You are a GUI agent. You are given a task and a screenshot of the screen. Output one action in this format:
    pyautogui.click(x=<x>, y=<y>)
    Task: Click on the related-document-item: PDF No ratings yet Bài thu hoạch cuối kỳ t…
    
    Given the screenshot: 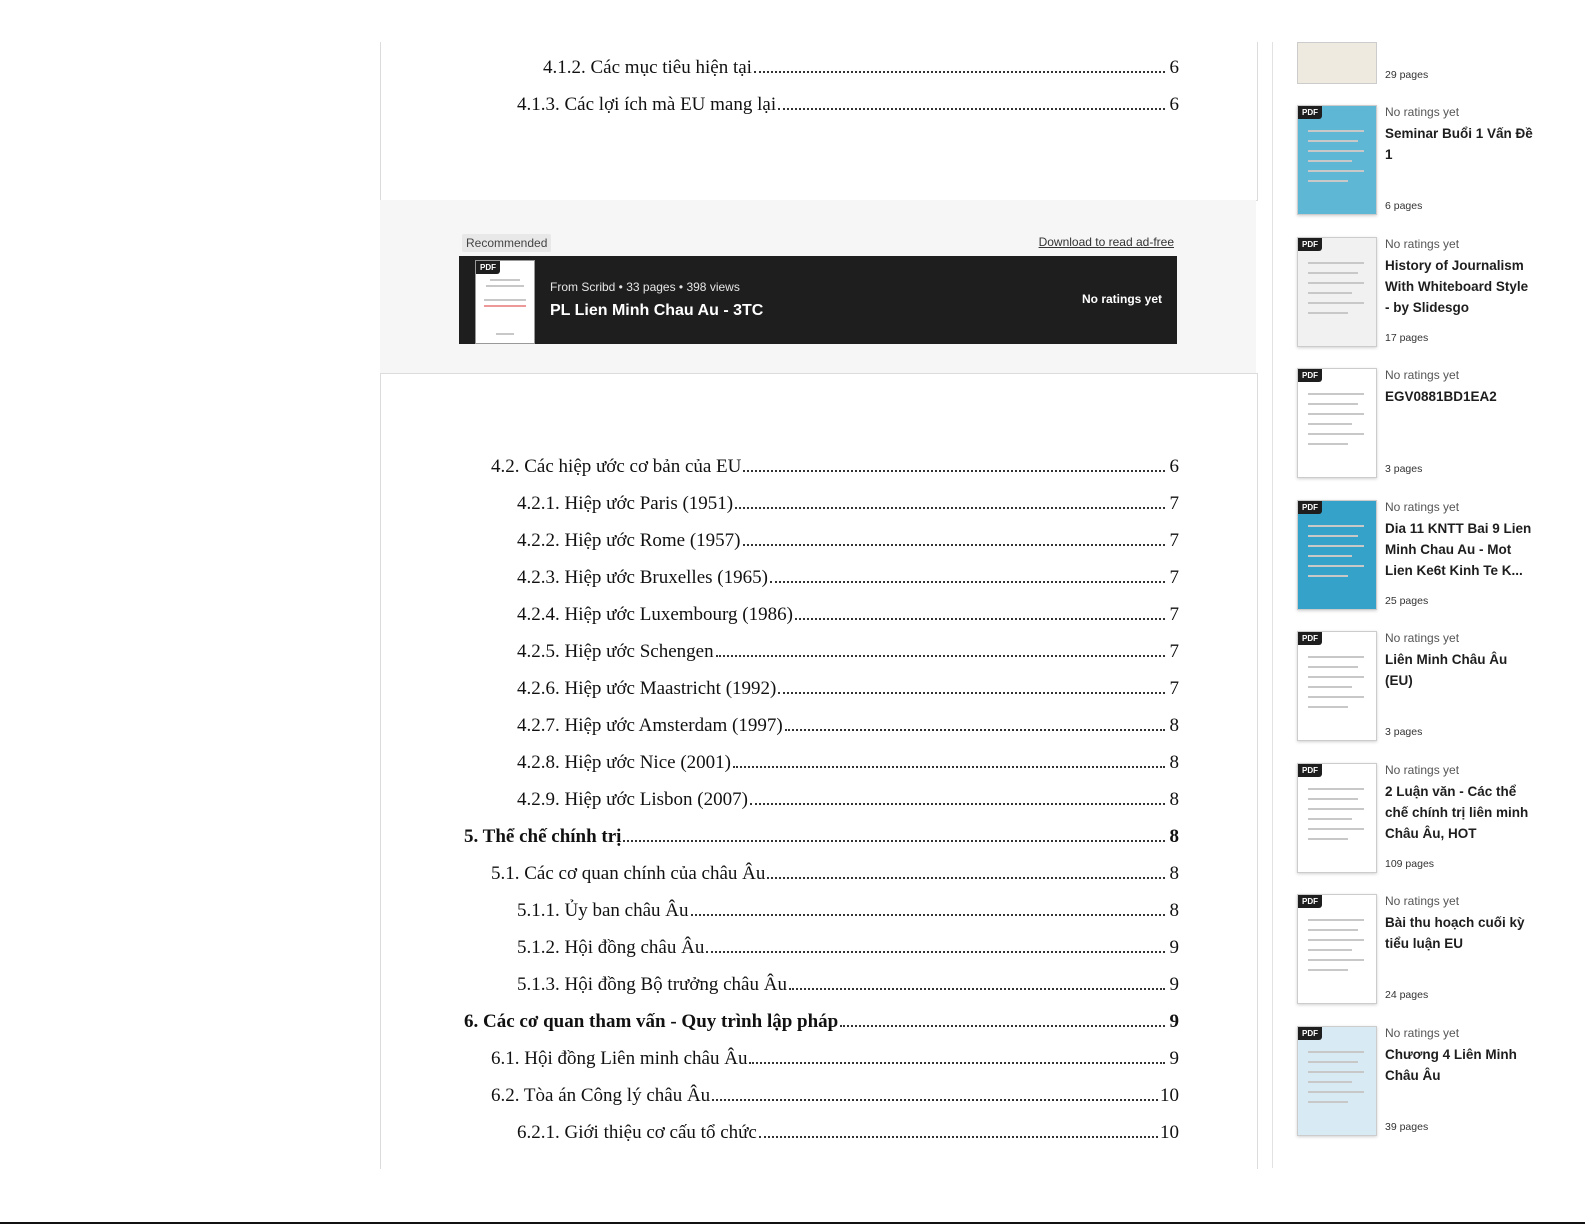 What is the action you would take?
    pyautogui.click(x=1437, y=954)
    